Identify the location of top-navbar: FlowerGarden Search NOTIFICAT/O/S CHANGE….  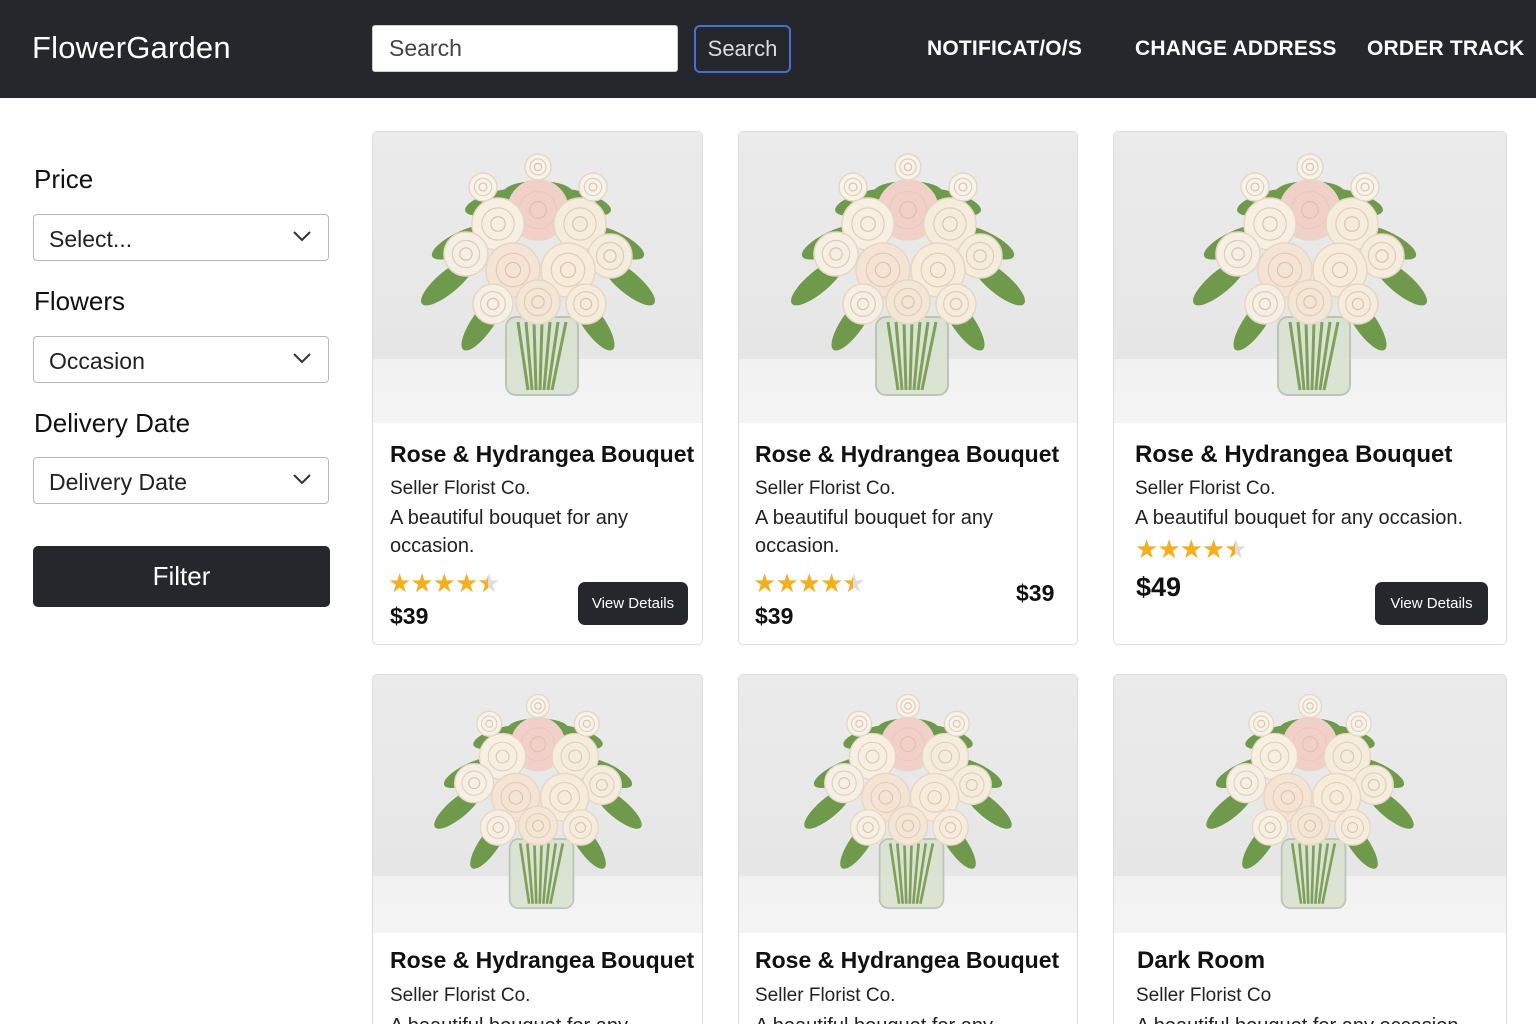
(768, 49).